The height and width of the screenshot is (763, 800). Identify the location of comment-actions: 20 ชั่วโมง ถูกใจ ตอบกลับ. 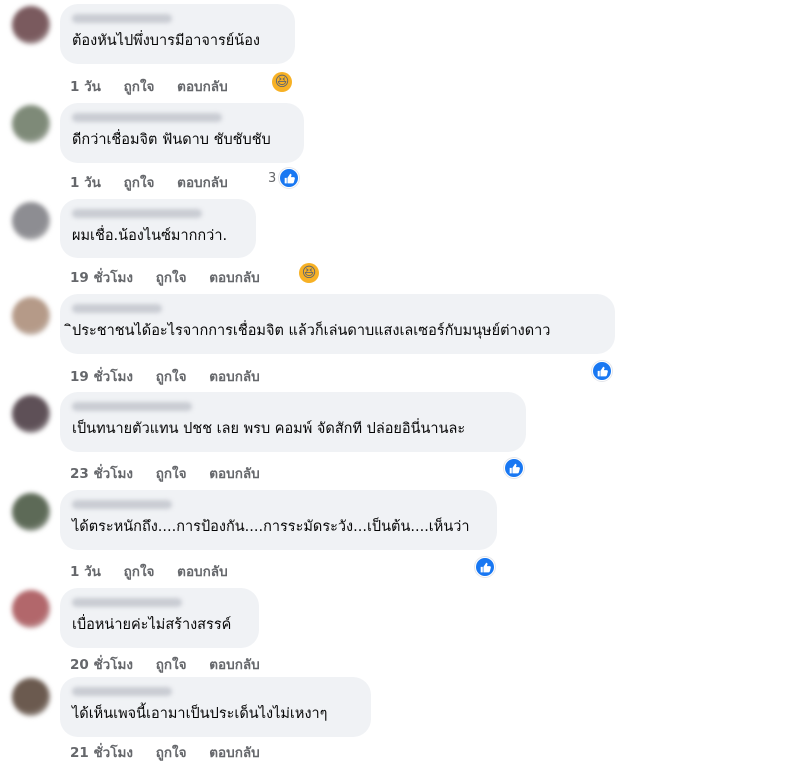
(174, 664).